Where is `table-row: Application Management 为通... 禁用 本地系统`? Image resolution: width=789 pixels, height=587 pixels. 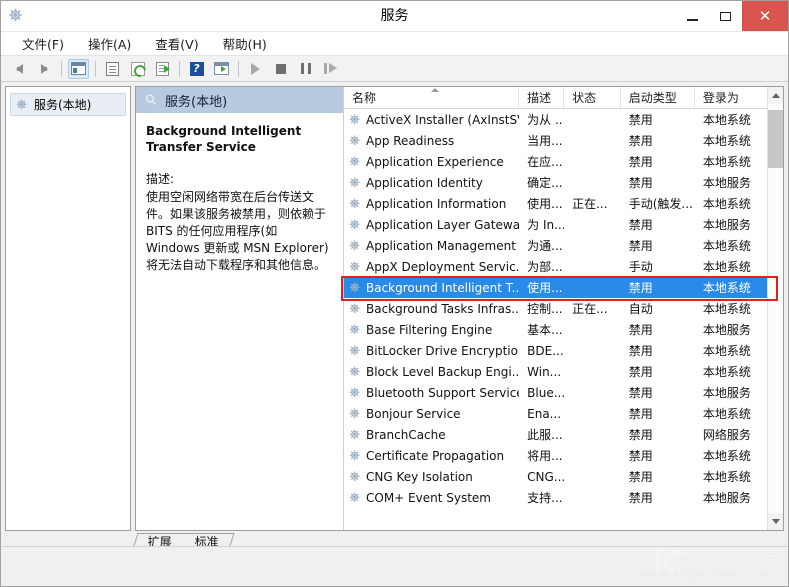
table-row: Application Management 为通... 禁用 本地系统 is located at coordinates (555, 245).